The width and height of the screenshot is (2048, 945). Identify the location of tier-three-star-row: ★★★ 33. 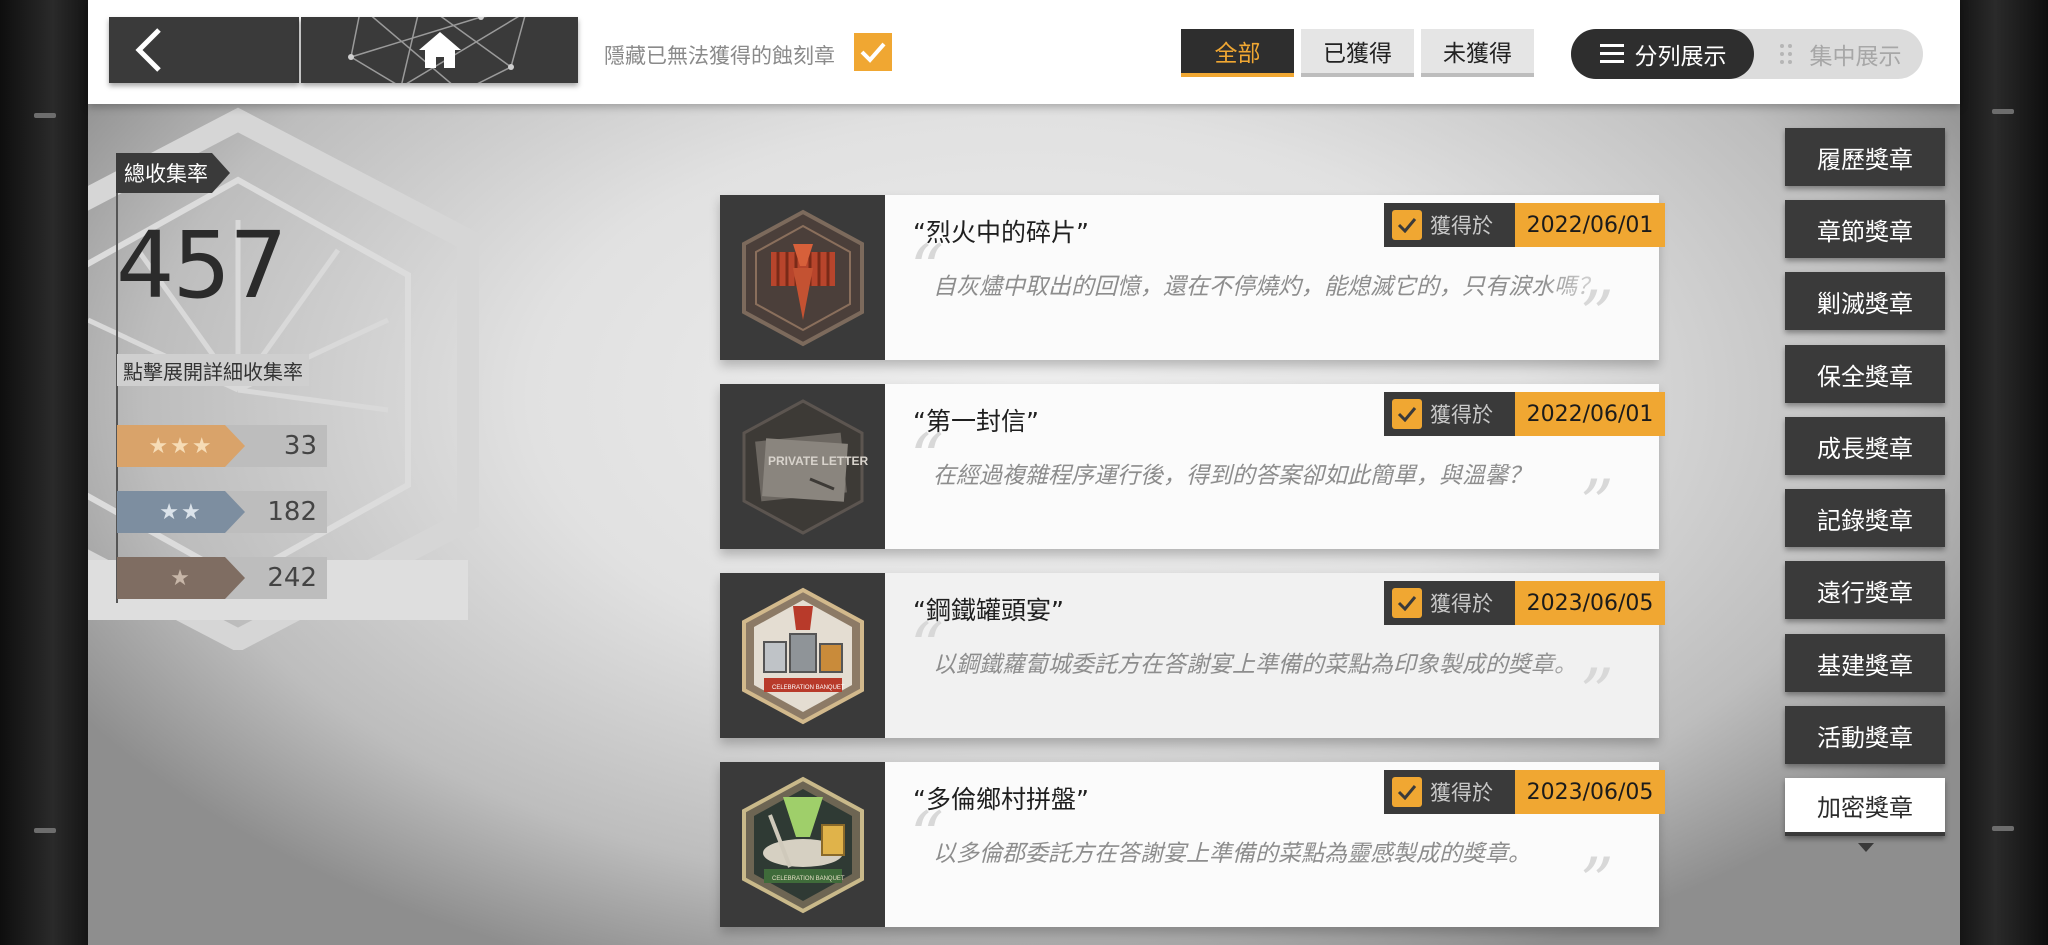
(222, 446).